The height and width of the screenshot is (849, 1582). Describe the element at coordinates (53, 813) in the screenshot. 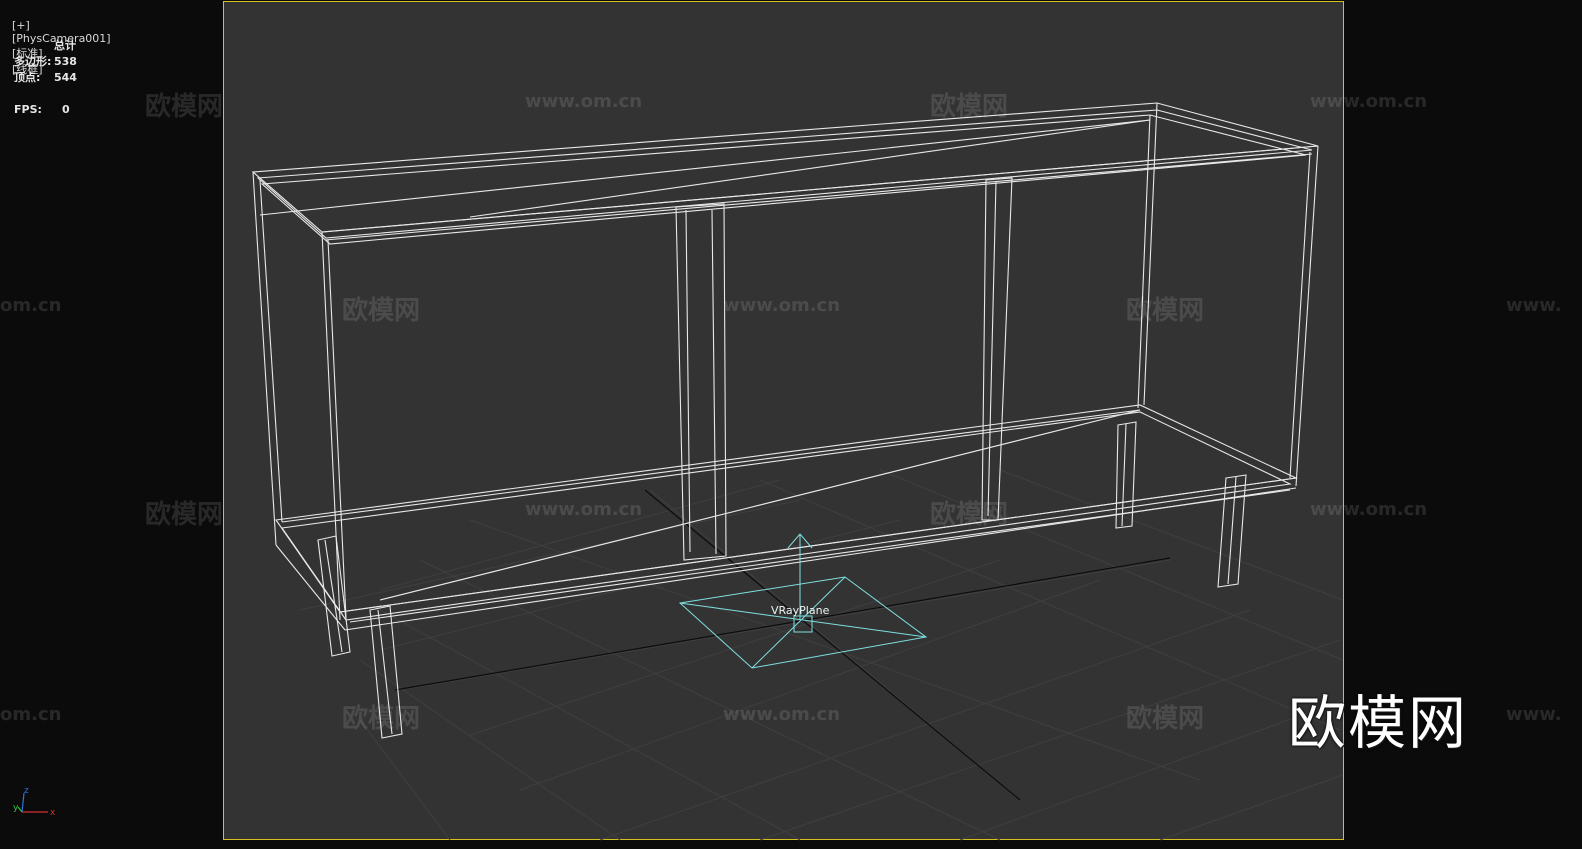

I see `axis-x-label: x` at that location.